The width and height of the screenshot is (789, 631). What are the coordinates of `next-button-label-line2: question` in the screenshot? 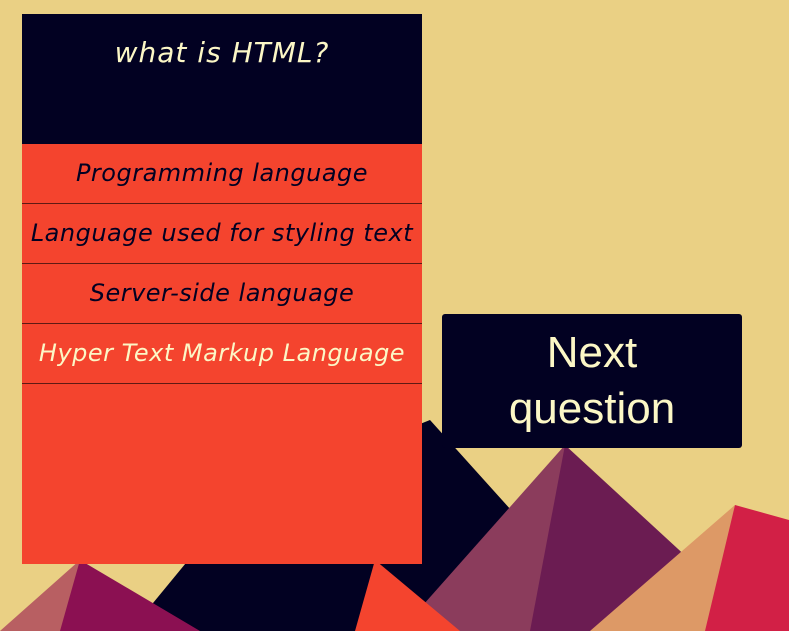 It's located at (592, 408).